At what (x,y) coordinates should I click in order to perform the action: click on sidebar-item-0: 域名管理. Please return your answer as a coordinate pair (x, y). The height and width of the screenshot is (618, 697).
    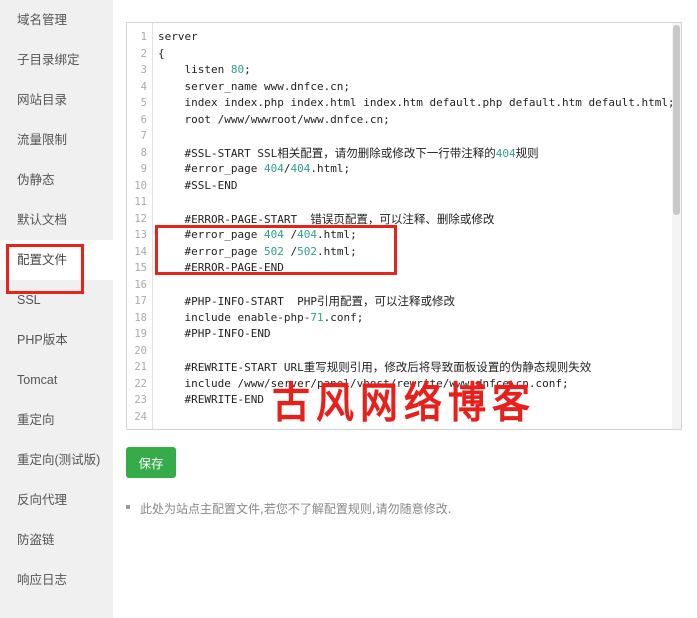
    Looking at the image, I should click on (56, 20).